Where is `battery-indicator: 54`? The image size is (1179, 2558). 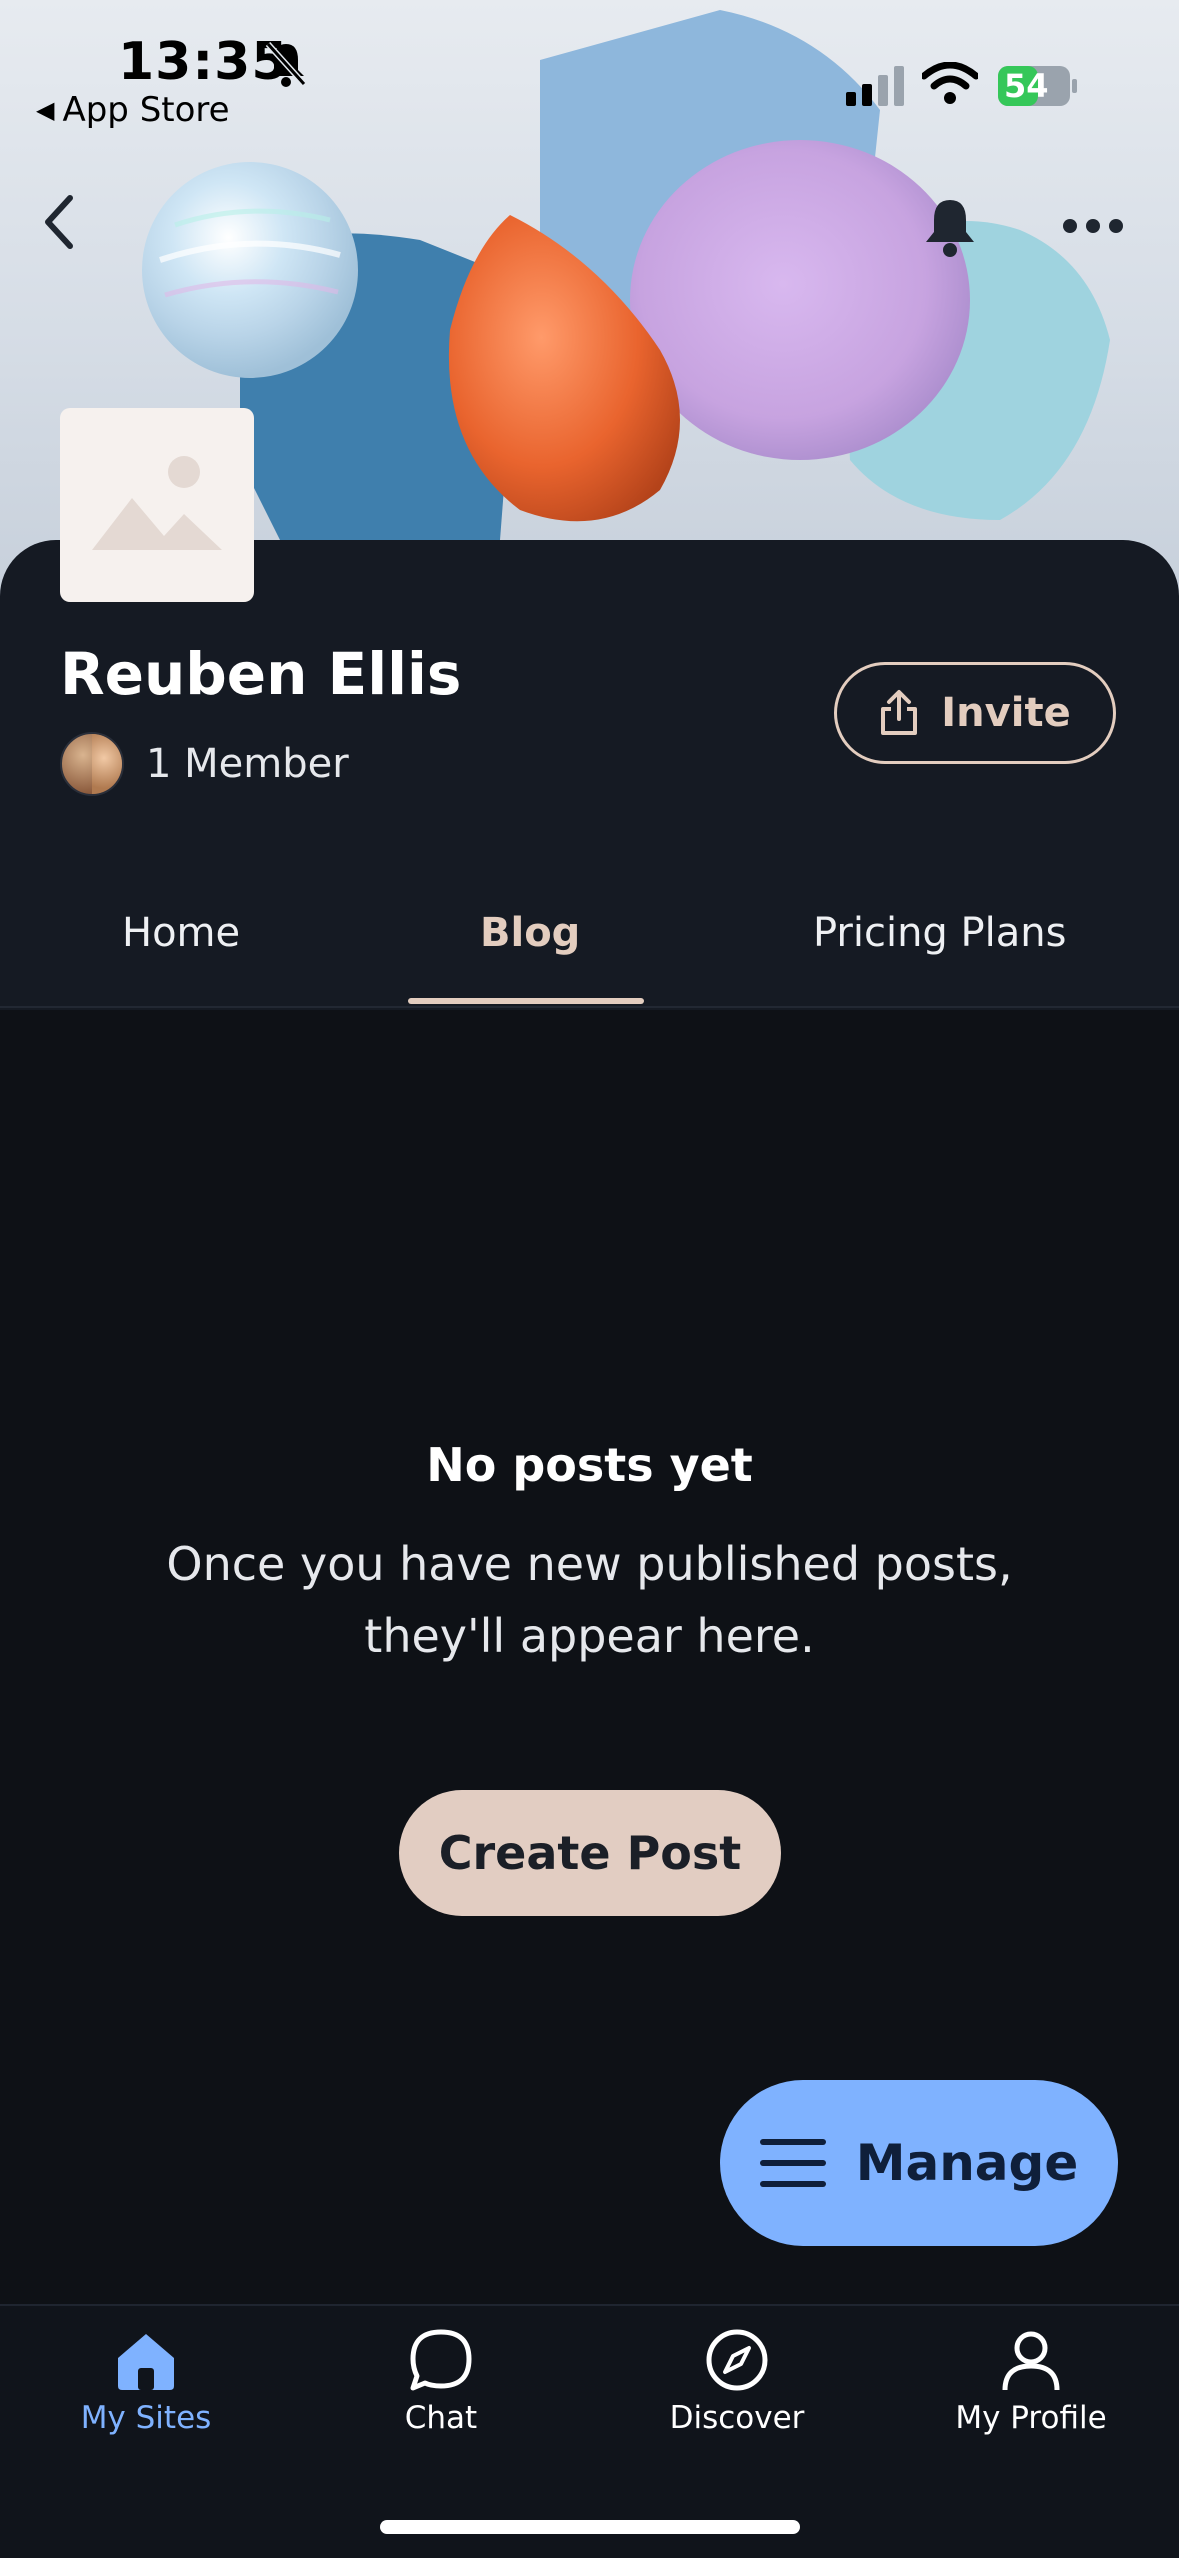
battery-indicator: 54 is located at coordinates (1038, 86).